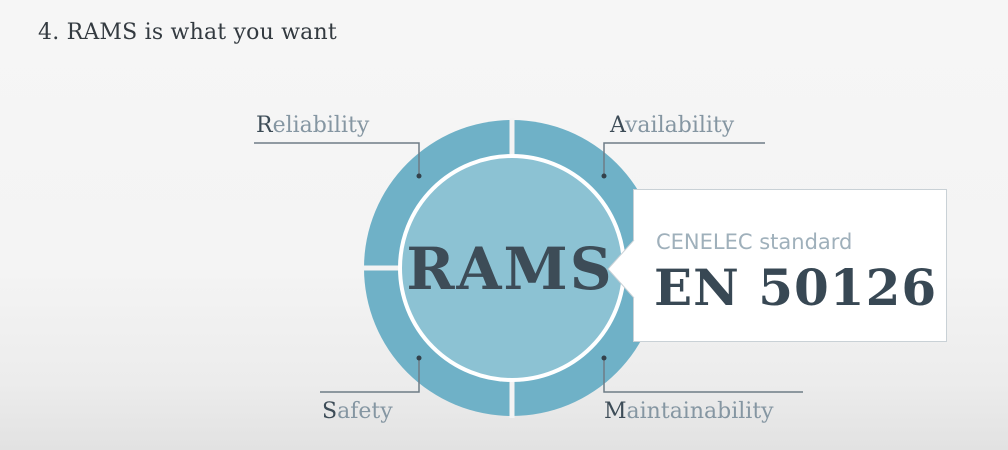 The height and width of the screenshot is (450, 1008). I want to click on leader-dot-reliability, so click(419, 176).